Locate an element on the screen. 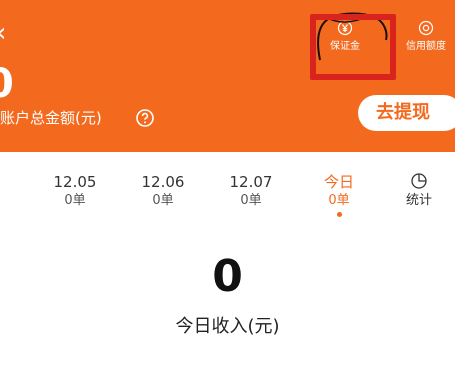 The width and height of the screenshot is (455, 374). date-item: 12.06 0单 is located at coordinates (163, 191).